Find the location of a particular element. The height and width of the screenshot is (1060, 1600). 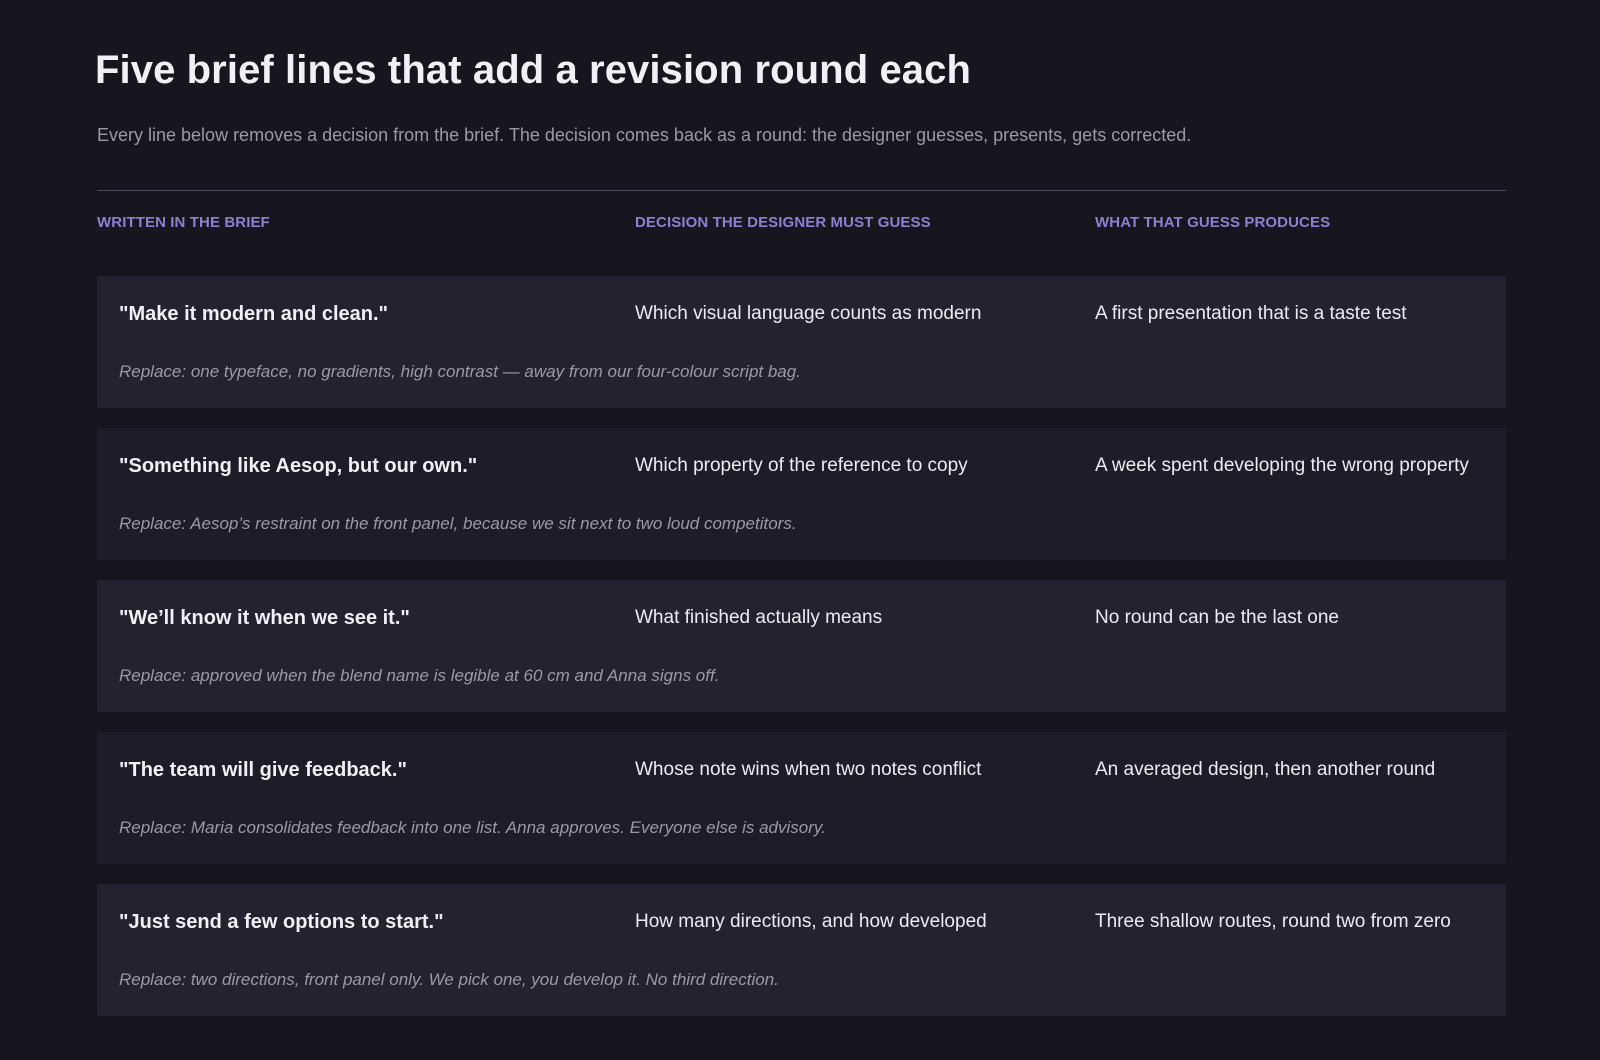

column-header-brief: WRITTEN IN THE BRIEF is located at coordinates (183, 222).